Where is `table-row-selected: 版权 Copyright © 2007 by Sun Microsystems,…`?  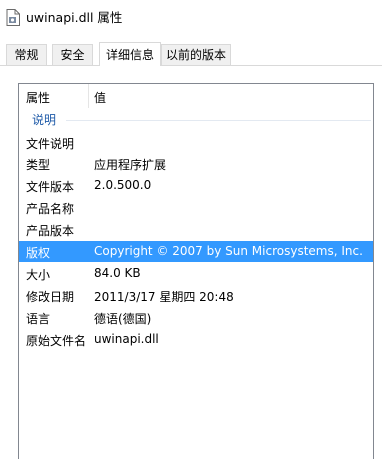 table-row-selected: 版权 Copyright © 2007 by Sun Microsystems,… is located at coordinates (196, 251).